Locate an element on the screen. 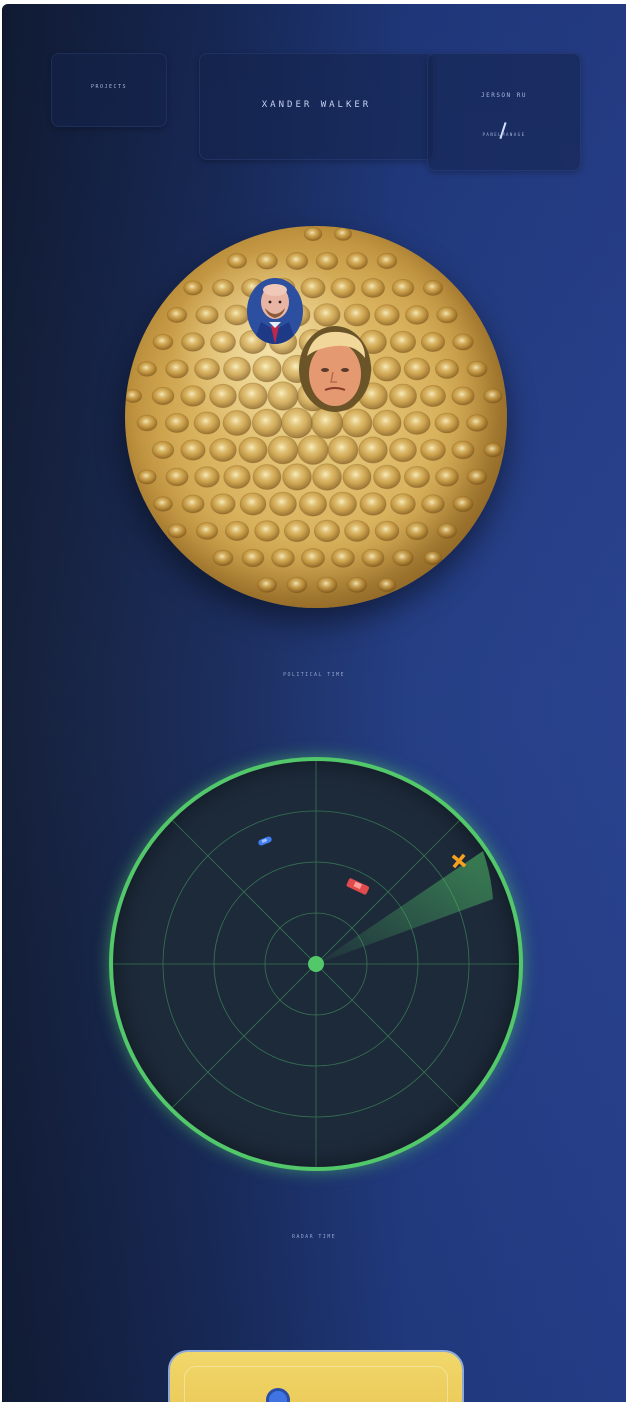  avatar-man-blond is located at coordinates (335, 369).